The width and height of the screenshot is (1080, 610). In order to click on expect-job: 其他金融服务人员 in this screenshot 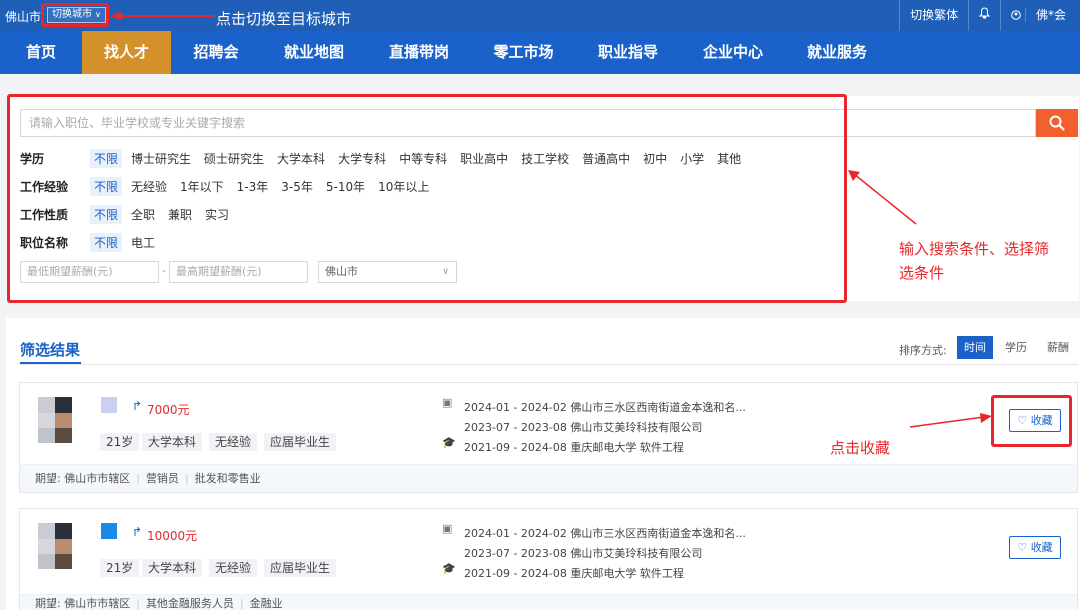, I will do `click(189, 603)`.